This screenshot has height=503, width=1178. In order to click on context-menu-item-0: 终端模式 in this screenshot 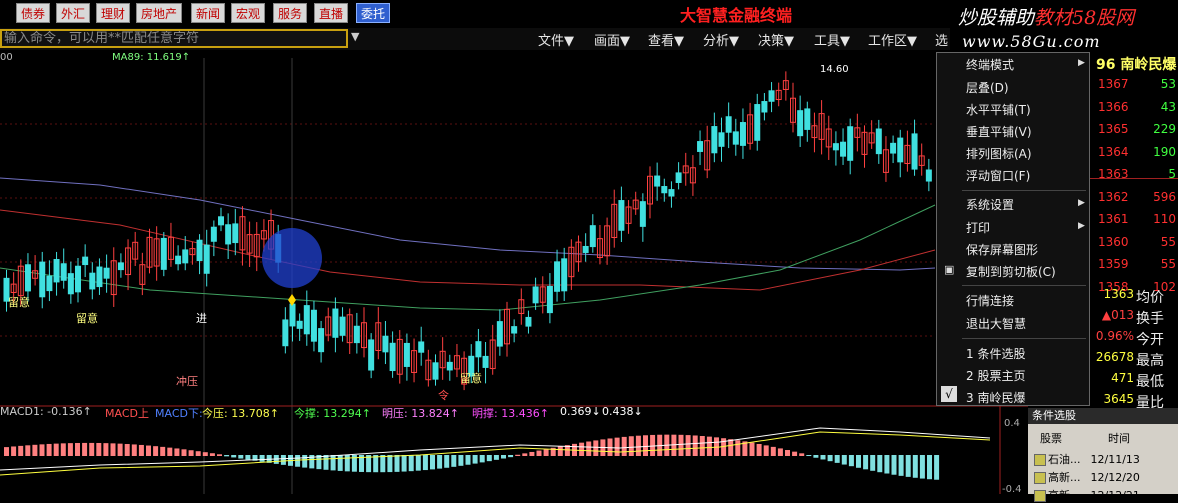, I will do `click(990, 64)`.